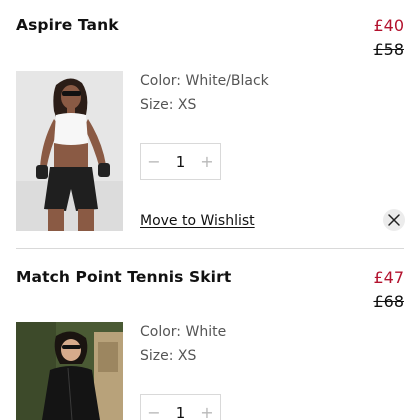 The width and height of the screenshot is (420, 420). What do you see at coordinates (204, 81) in the screenshot?
I see `product-color: Color: White/Black` at bounding box center [204, 81].